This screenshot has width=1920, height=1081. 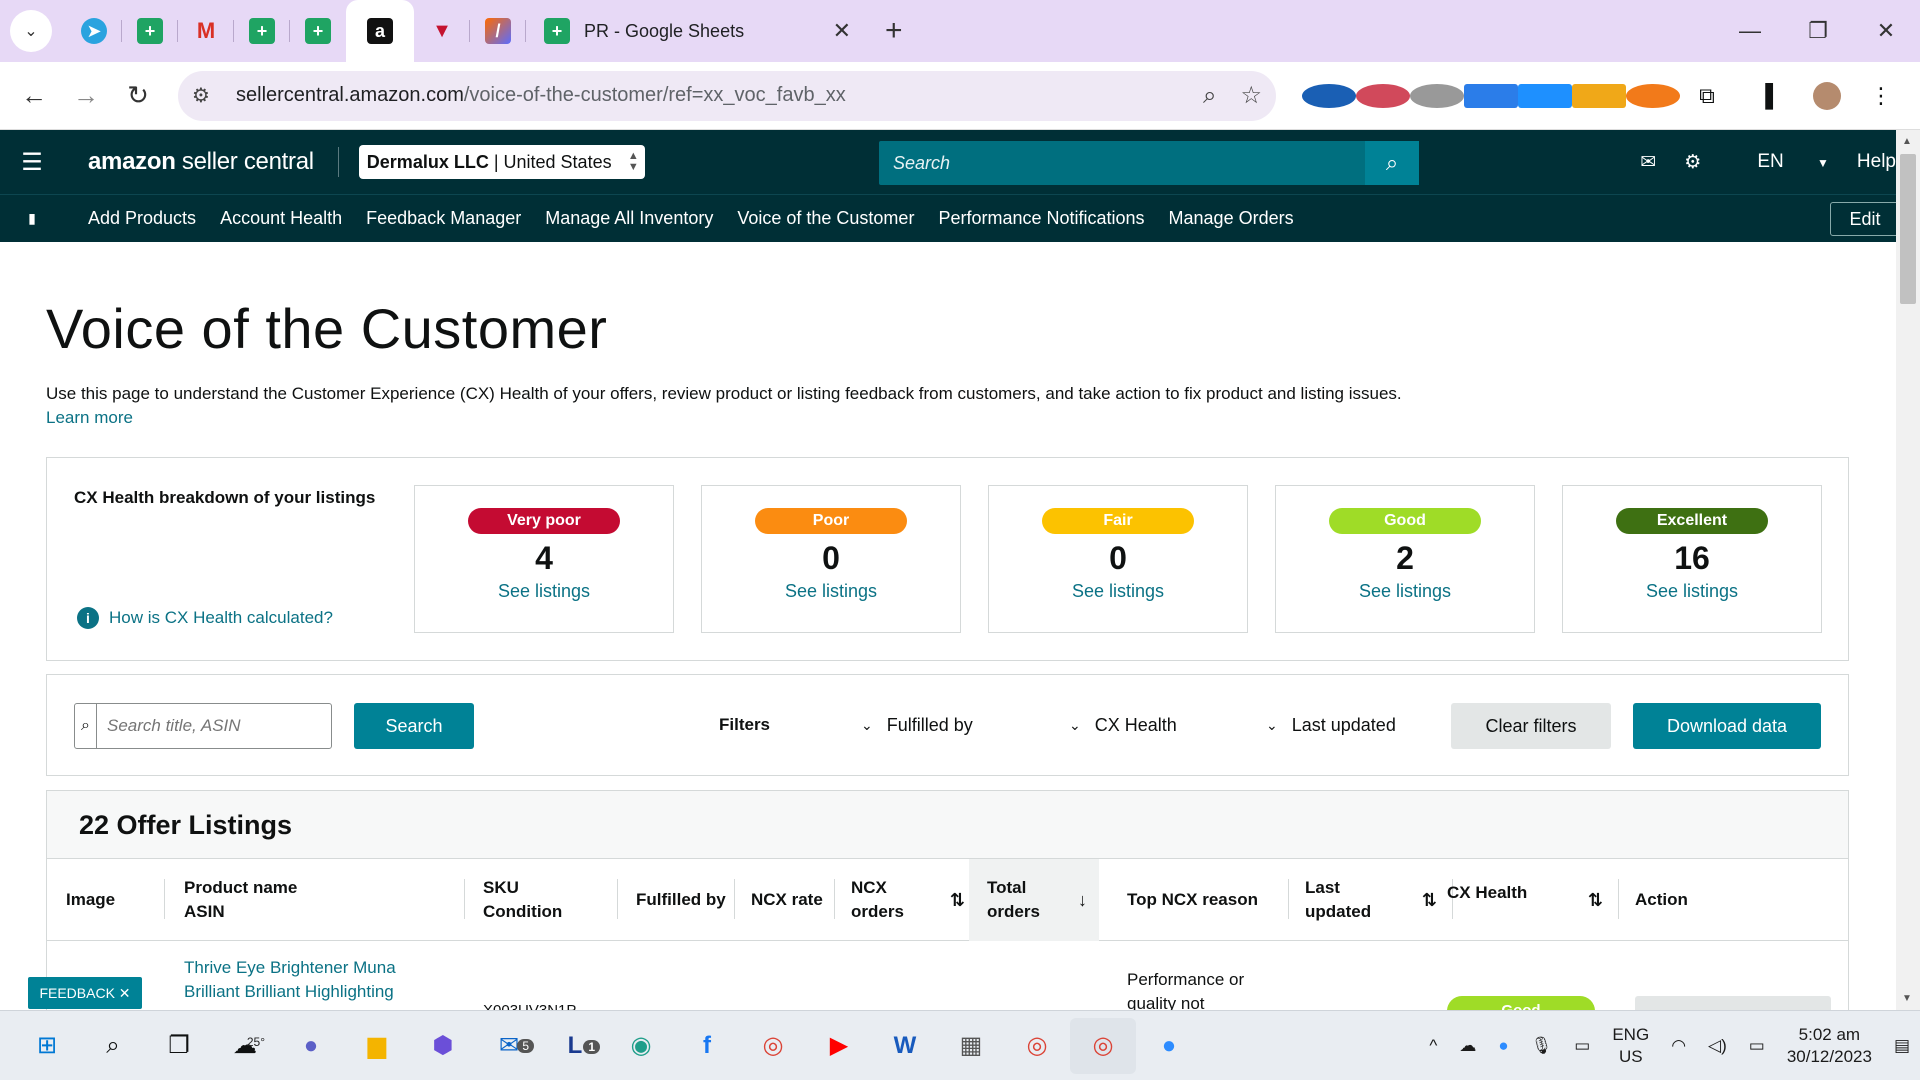 I want to click on hamburger-menu-icon: ☰, so click(x=32, y=162).